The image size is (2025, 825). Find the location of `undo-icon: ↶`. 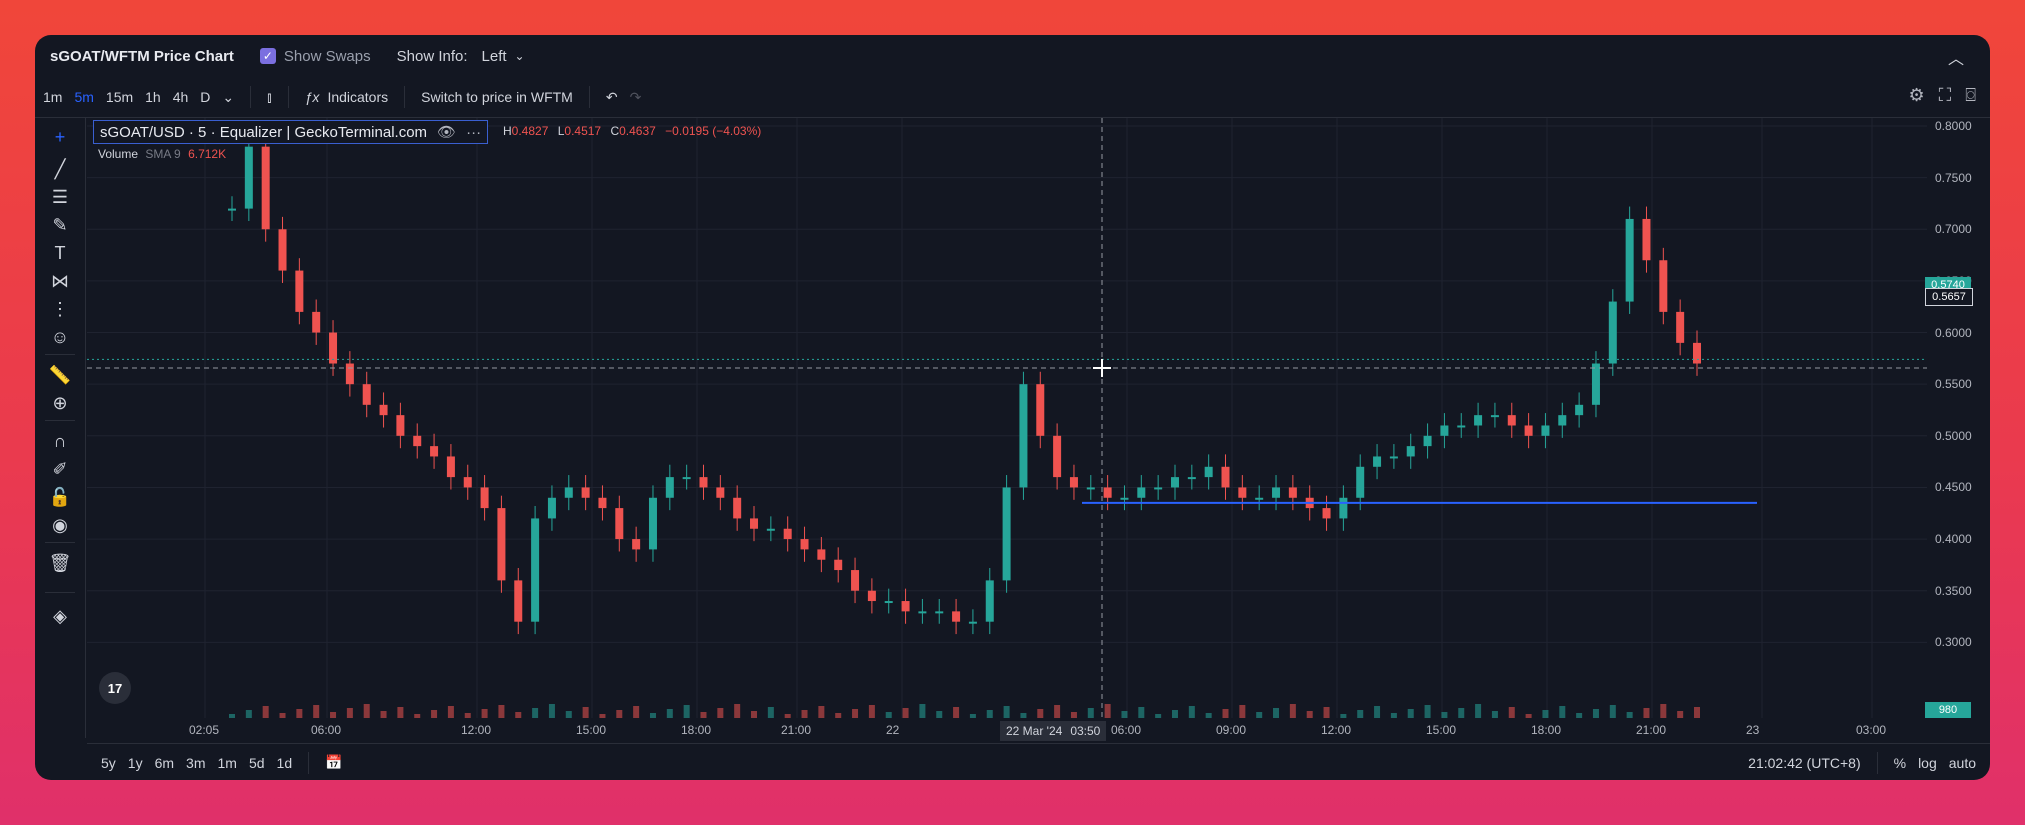

undo-icon: ↶ is located at coordinates (612, 97).